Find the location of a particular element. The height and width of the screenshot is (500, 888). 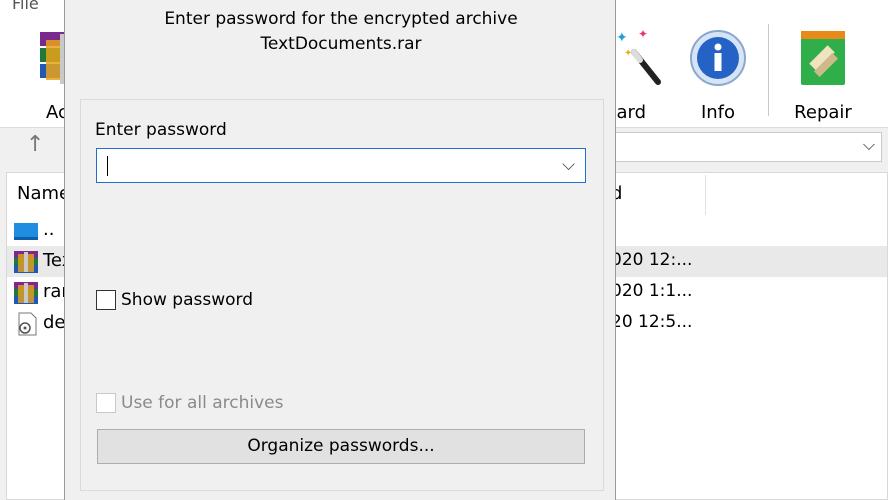

repair-button: Repair is located at coordinates (823, 76).